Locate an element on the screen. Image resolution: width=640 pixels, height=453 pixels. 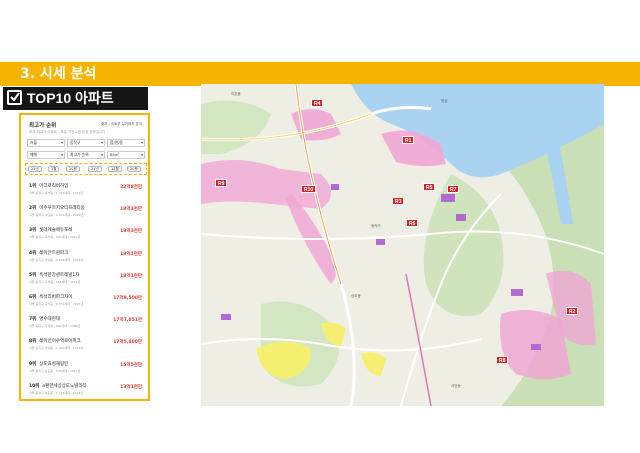
apartment-meta: 서울 동작구 흑석동 · 655세대 · 2011년 is located at coordinates (55, 281).